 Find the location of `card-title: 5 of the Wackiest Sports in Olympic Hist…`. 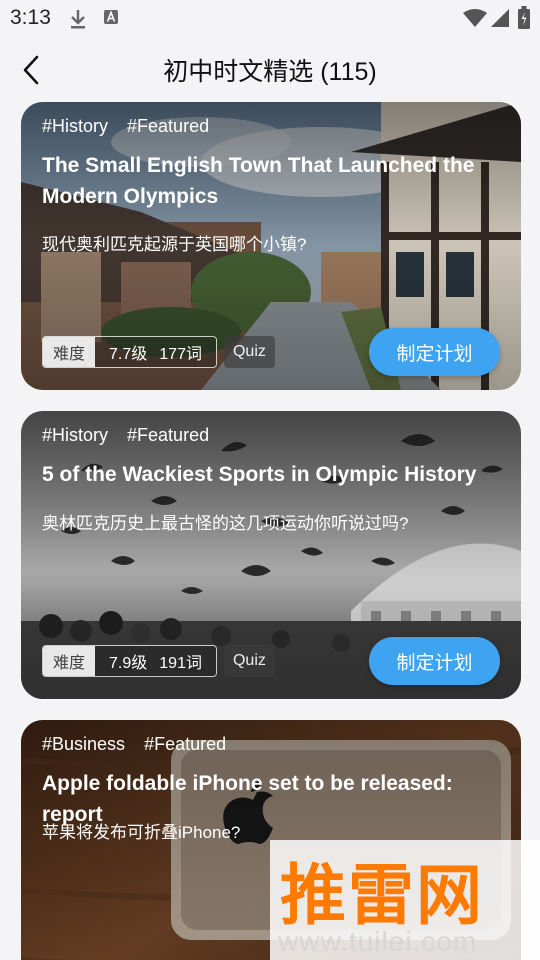

card-title: 5 of the Wackiest Sports in Olympic Hist… is located at coordinates (272, 474).